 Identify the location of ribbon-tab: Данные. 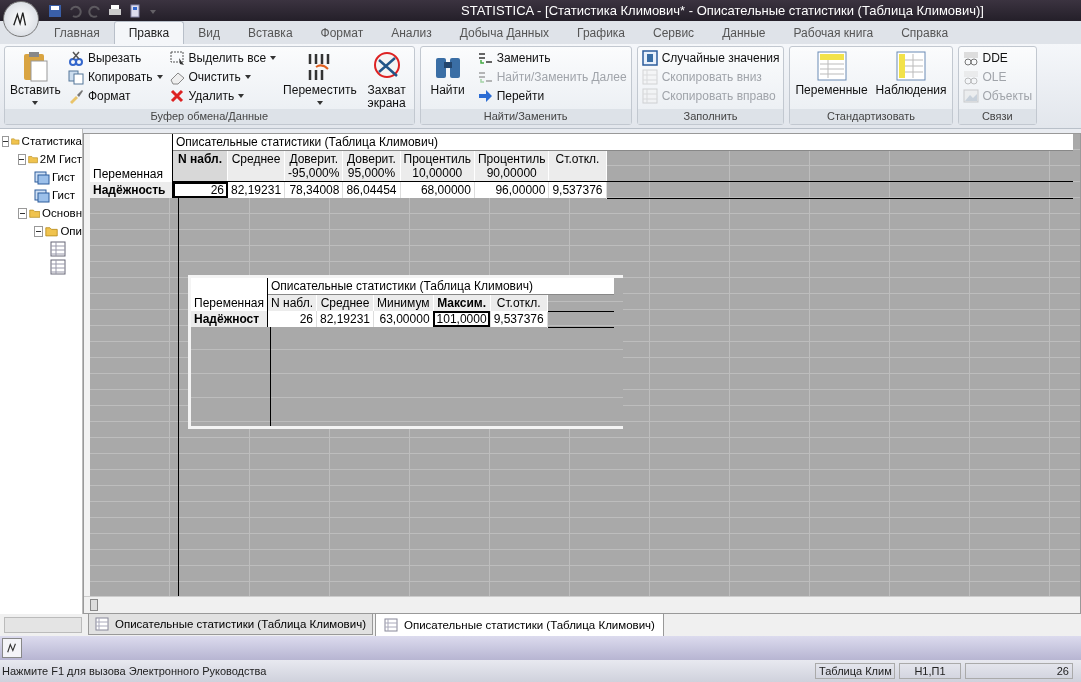
(744, 33).